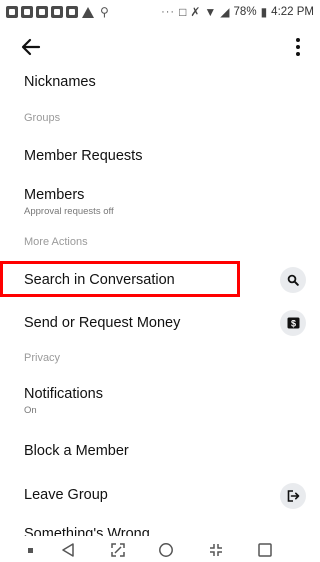  What do you see at coordinates (76, 451) in the screenshot?
I see `block-member-label: Block a Member` at bounding box center [76, 451].